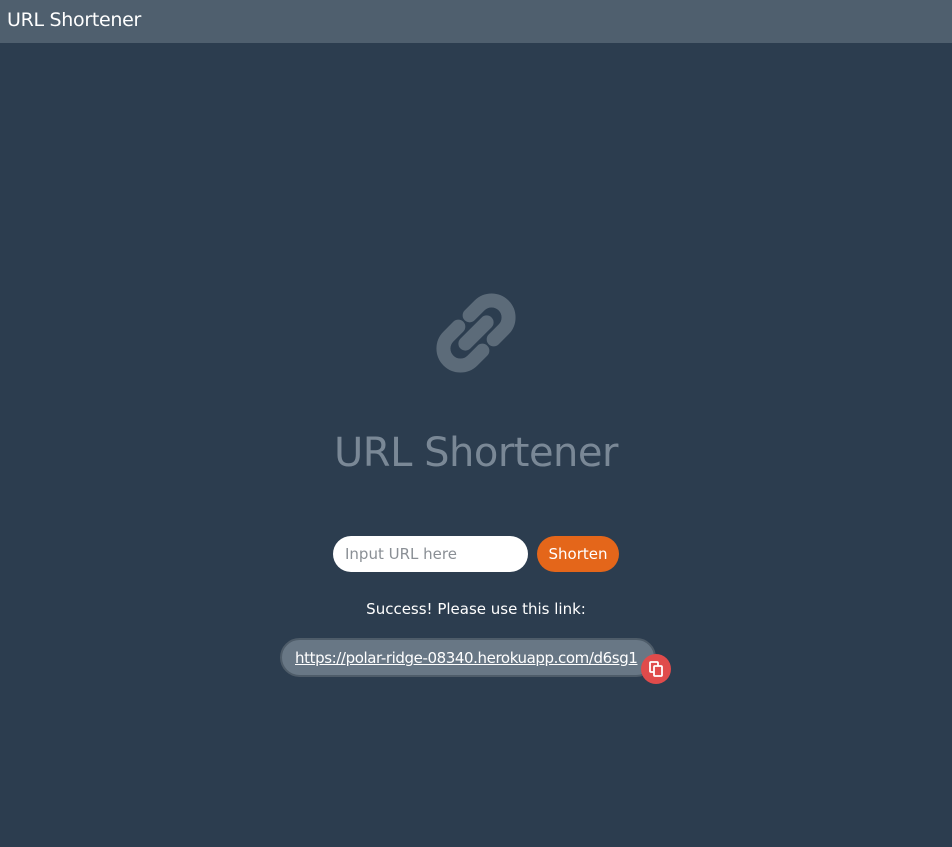 This screenshot has height=847, width=952. What do you see at coordinates (476, 21) in the screenshot?
I see `top-bar: URL Shortener` at bounding box center [476, 21].